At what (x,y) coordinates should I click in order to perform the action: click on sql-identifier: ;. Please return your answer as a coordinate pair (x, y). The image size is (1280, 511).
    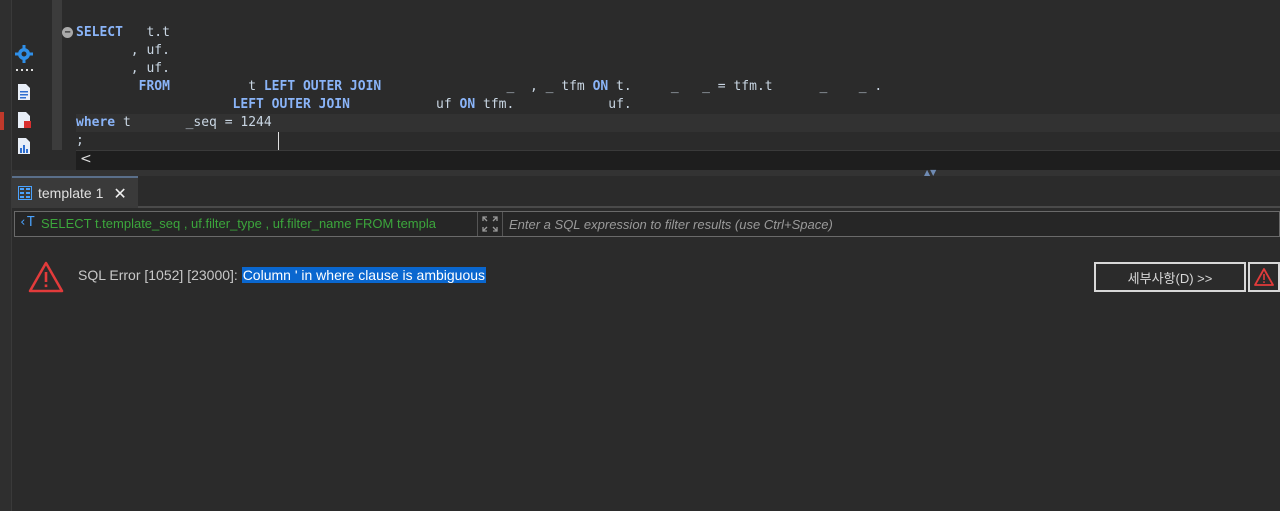
    Looking at the image, I should click on (80, 140).